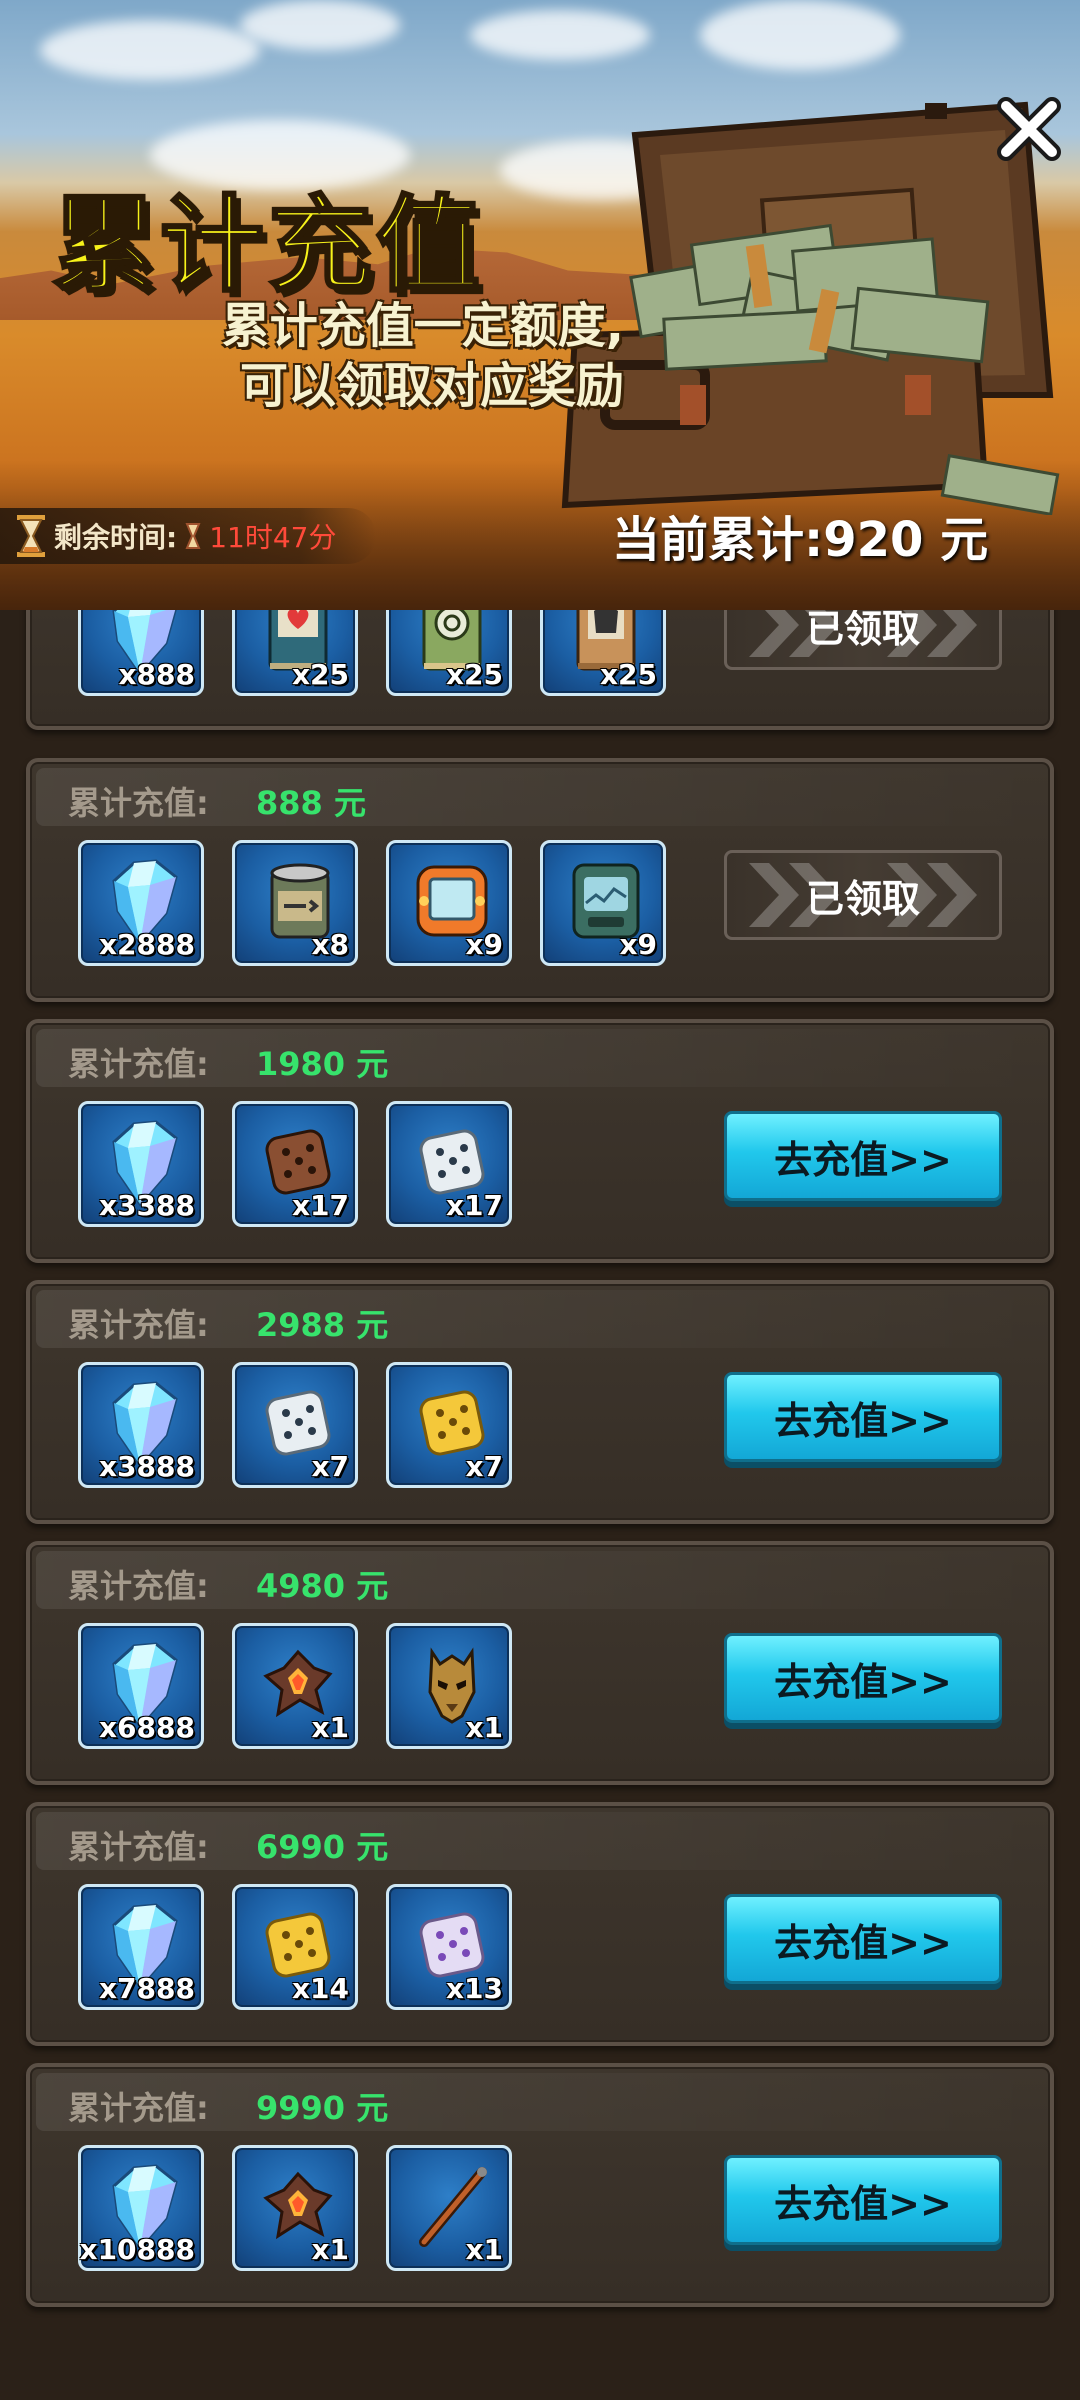 This screenshot has width=1080, height=2400. What do you see at coordinates (137, 2249) in the screenshot?
I see `reward-quantity: x10888` at bounding box center [137, 2249].